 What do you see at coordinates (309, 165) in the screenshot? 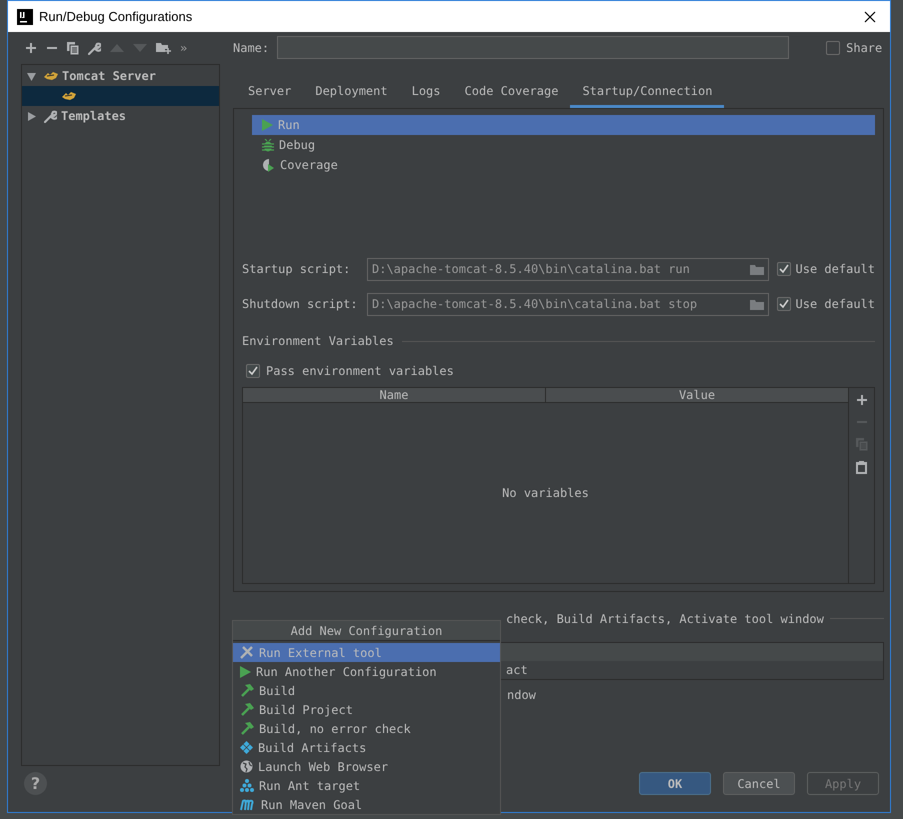
I see `item-label: Coverage` at bounding box center [309, 165].